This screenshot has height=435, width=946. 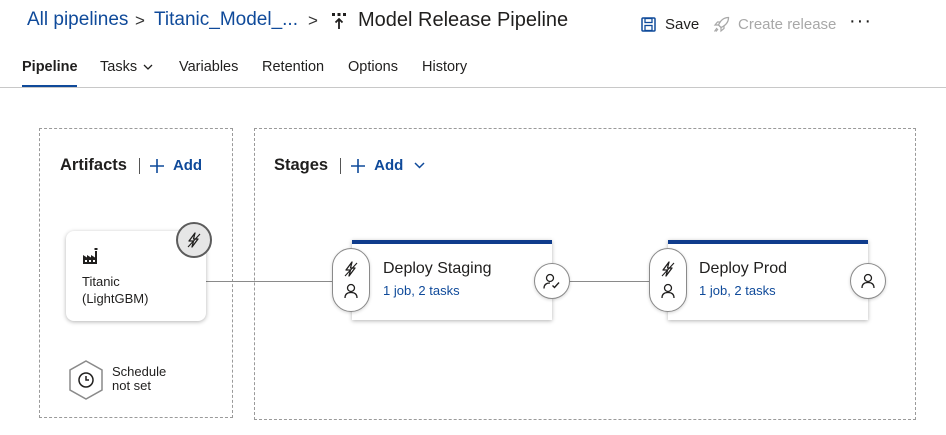 I want to click on create-release-button: Create release, so click(x=774, y=24).